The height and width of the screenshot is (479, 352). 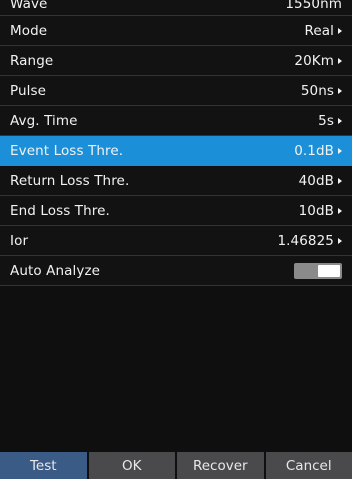 What do you see at coordinates (308, 465) in the screenshot?
I see `cancel-button: Cancel` at bounding box center [308, 465].